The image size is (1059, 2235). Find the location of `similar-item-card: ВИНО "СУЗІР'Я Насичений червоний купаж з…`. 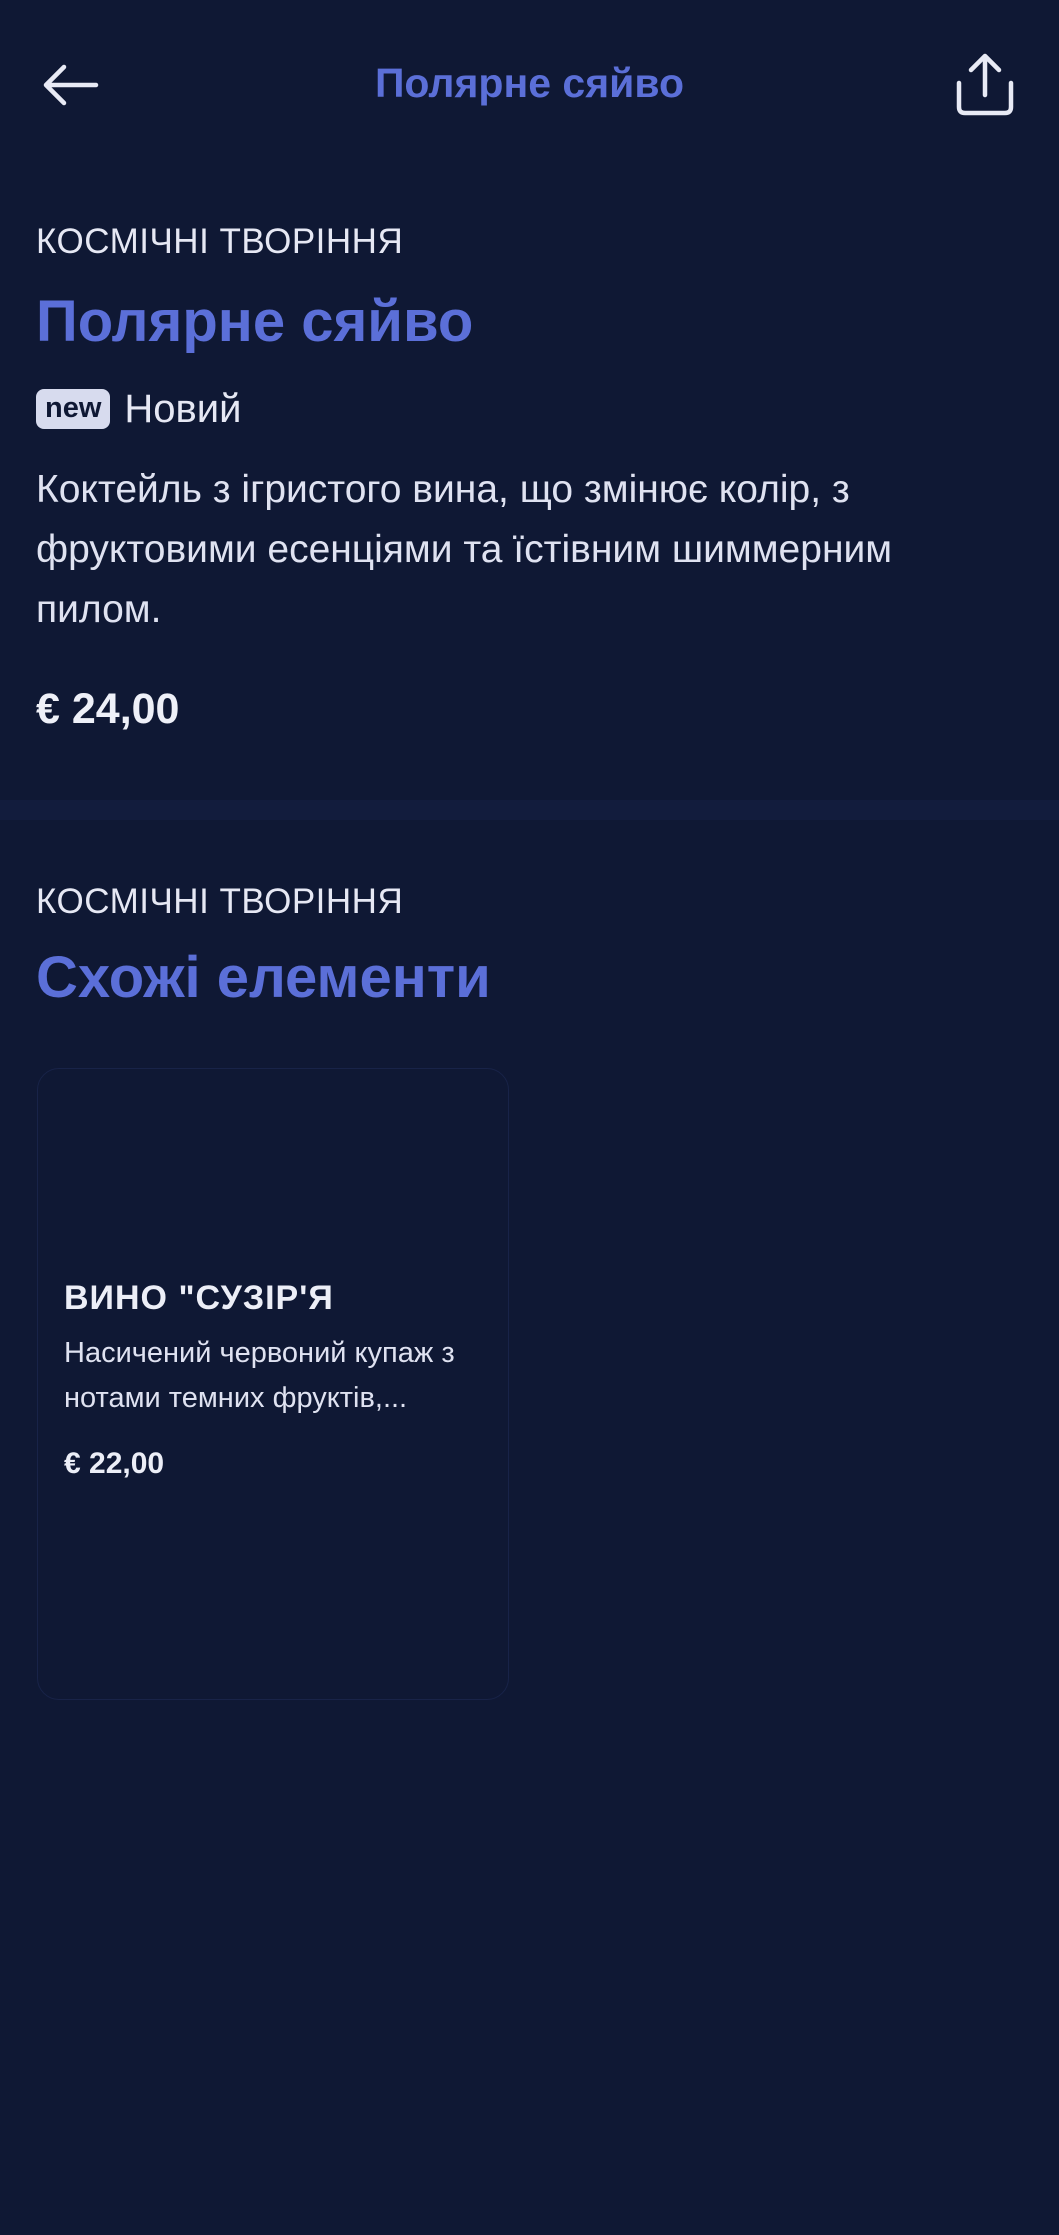

similar-item-card: ВИНО "СУЗІР'Я Насичений червоний купаж з… is located at coordinates (273, 1384).